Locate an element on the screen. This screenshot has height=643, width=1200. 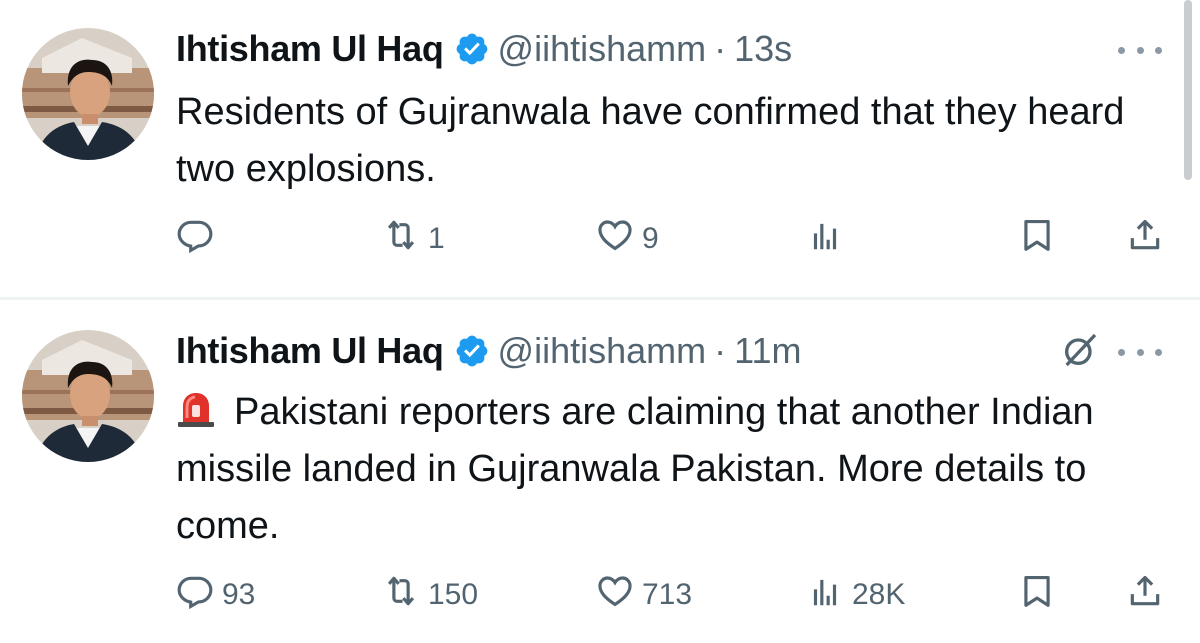
timestamp: 11m is located at coordinates (767, 351).